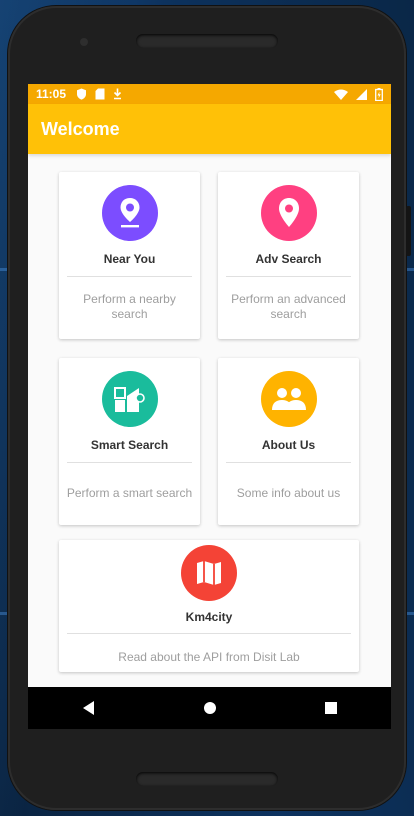  I want to click on battery-icon, so click(379, 94).